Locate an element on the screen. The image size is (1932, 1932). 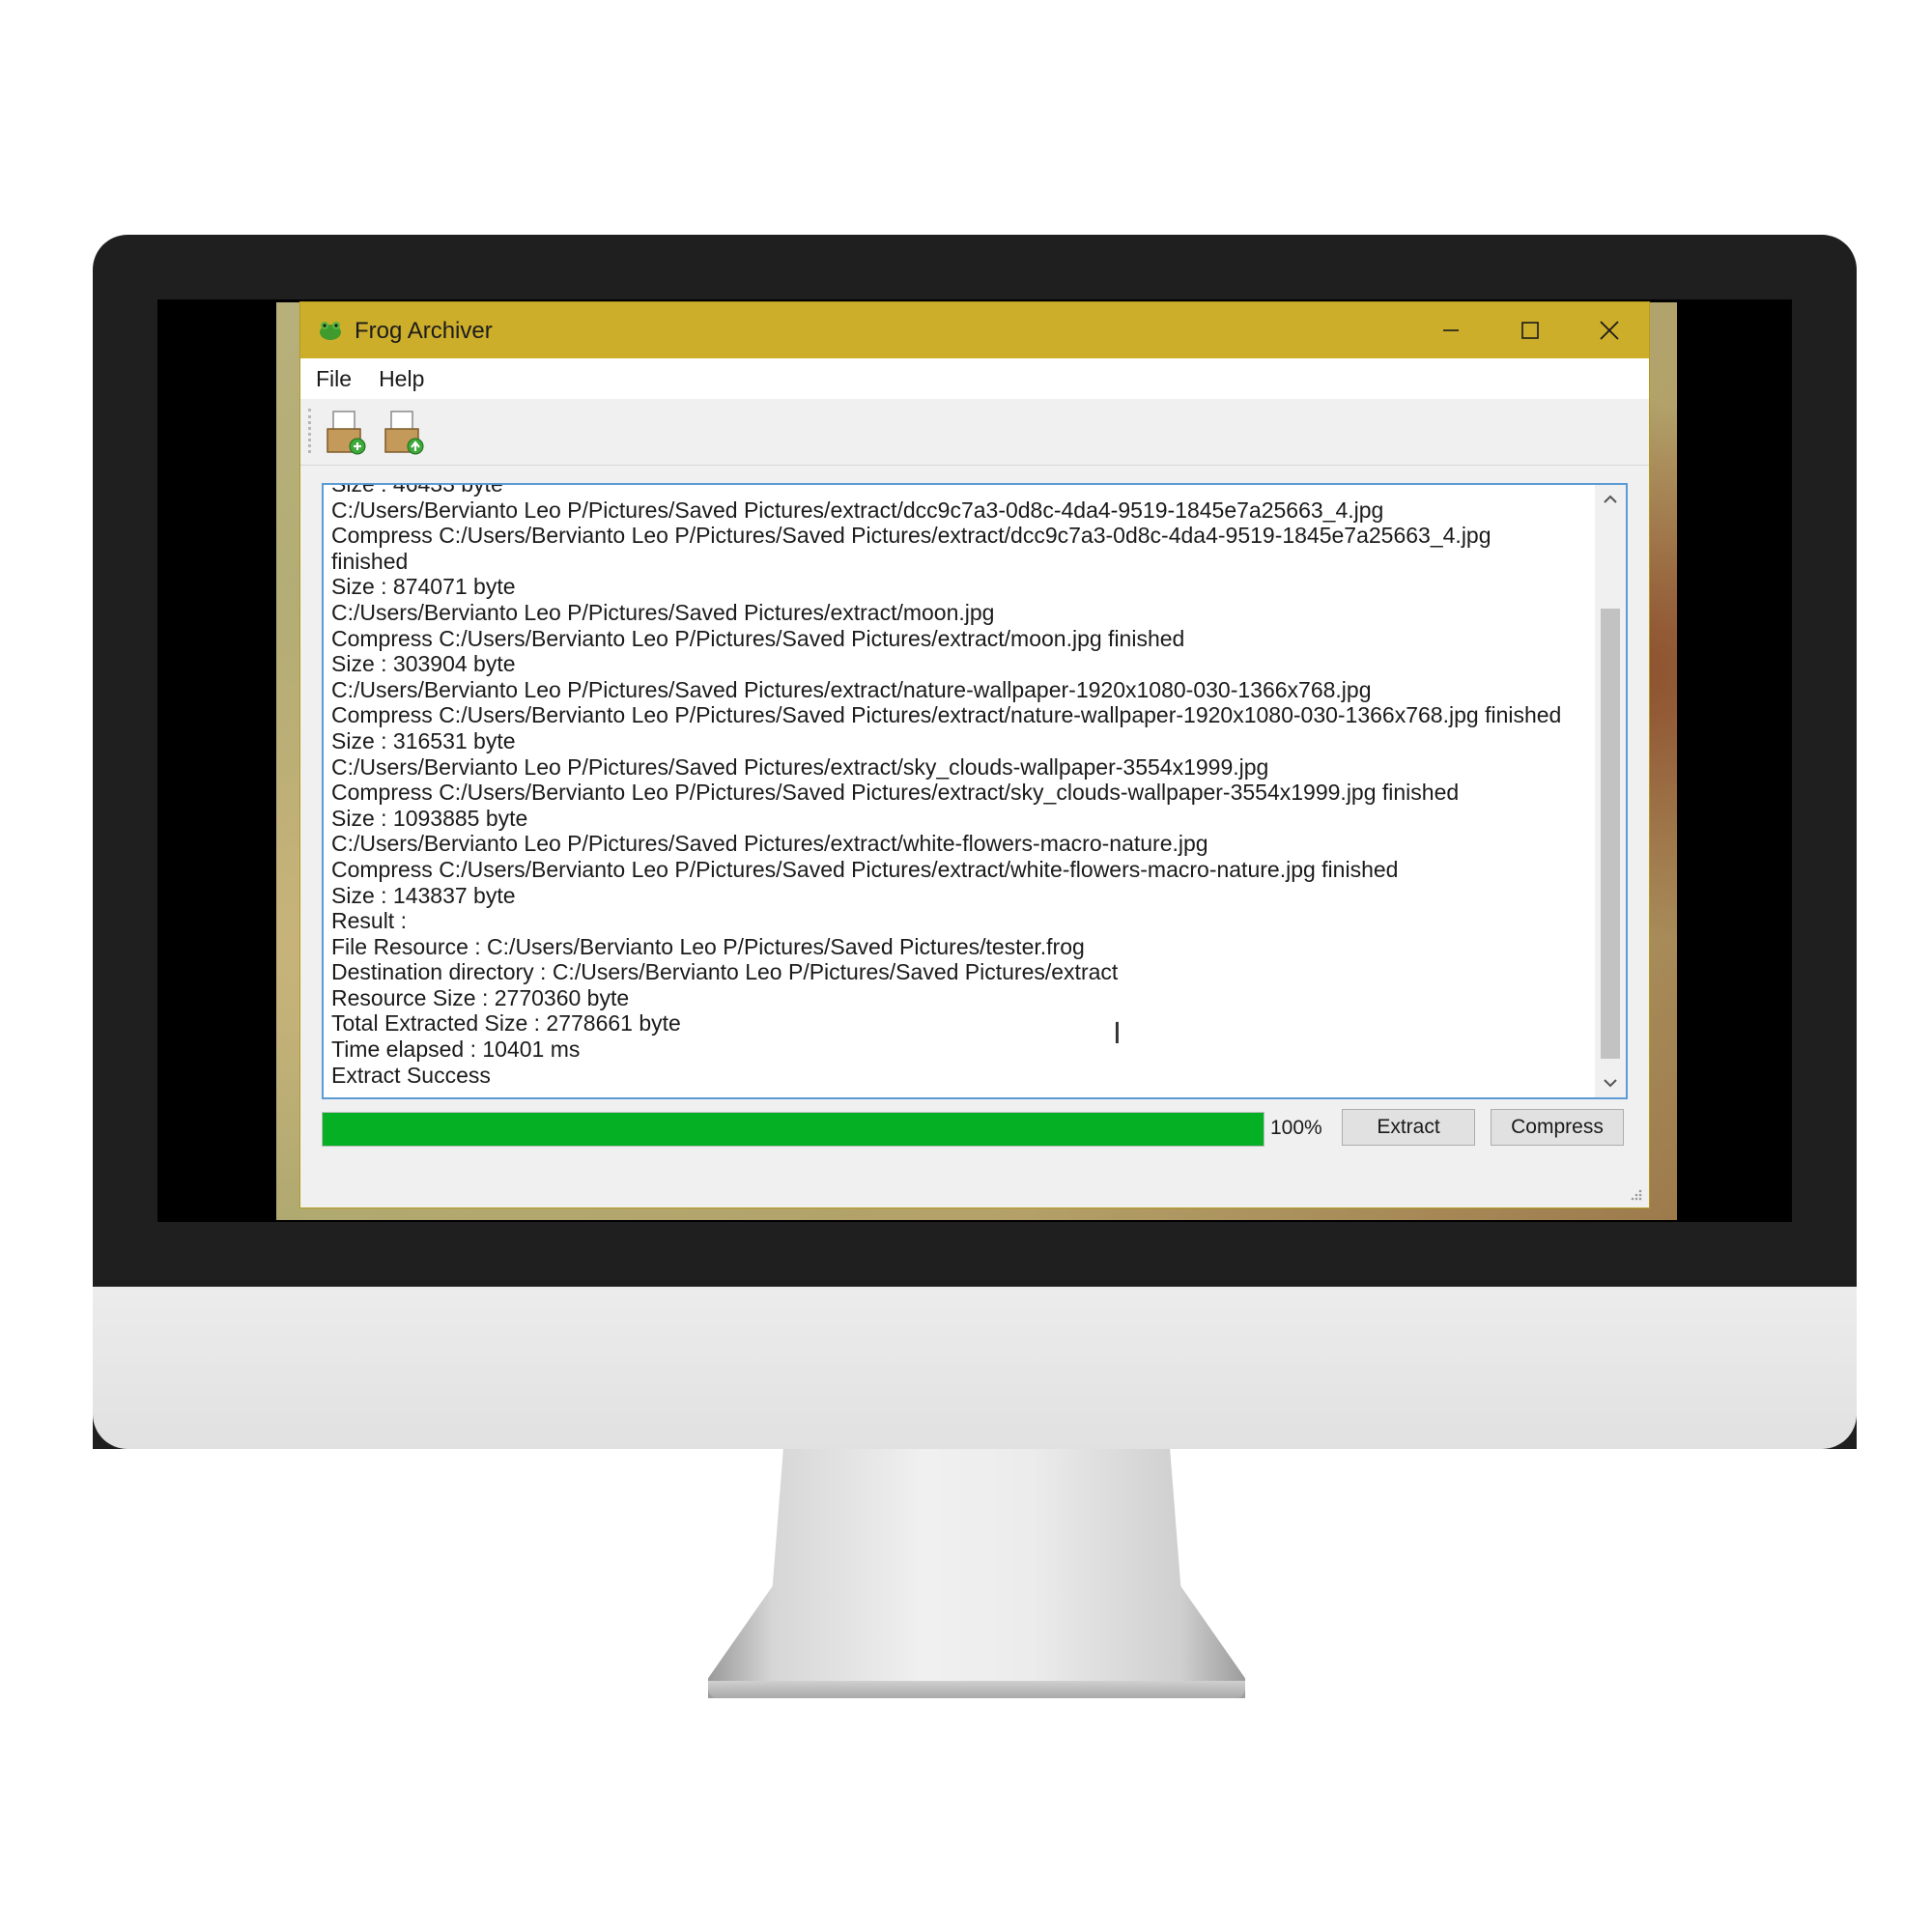
progress-bar is located at coordinates (793, 1129).